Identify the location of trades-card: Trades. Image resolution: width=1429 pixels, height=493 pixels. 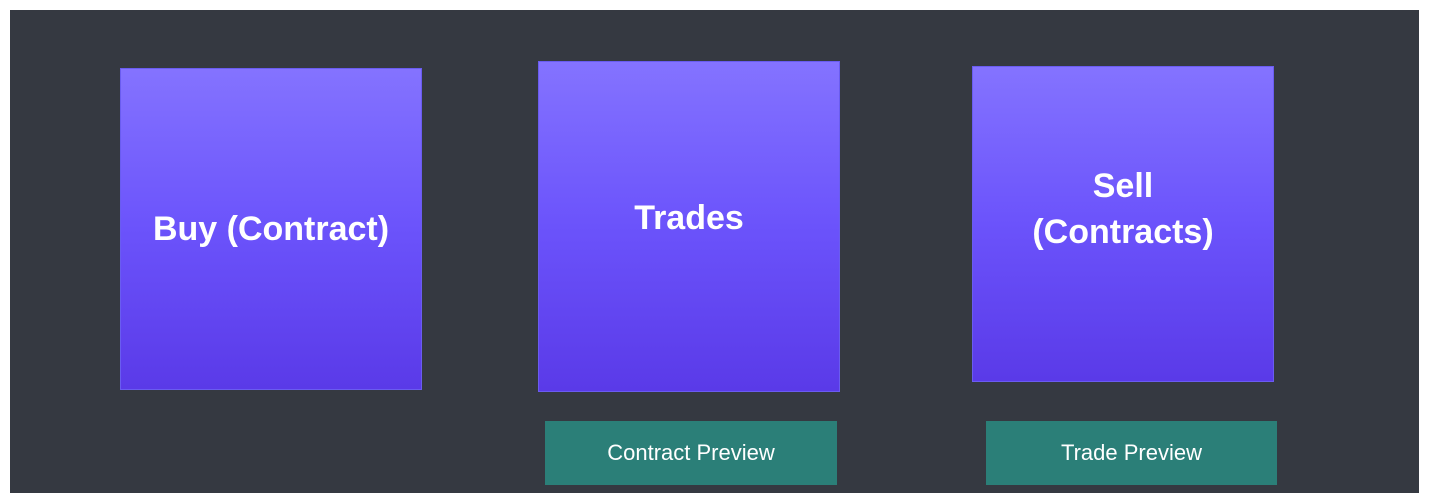
(689, 226).